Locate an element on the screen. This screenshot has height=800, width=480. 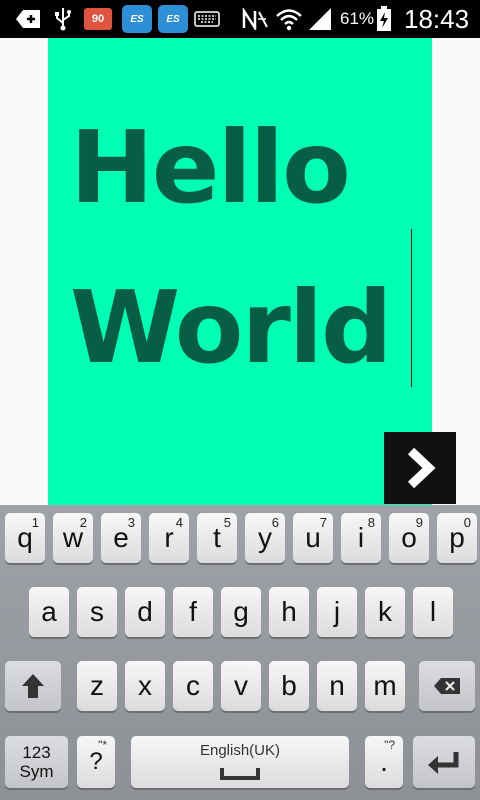
key-label: z is located at coordinates (97, 685).